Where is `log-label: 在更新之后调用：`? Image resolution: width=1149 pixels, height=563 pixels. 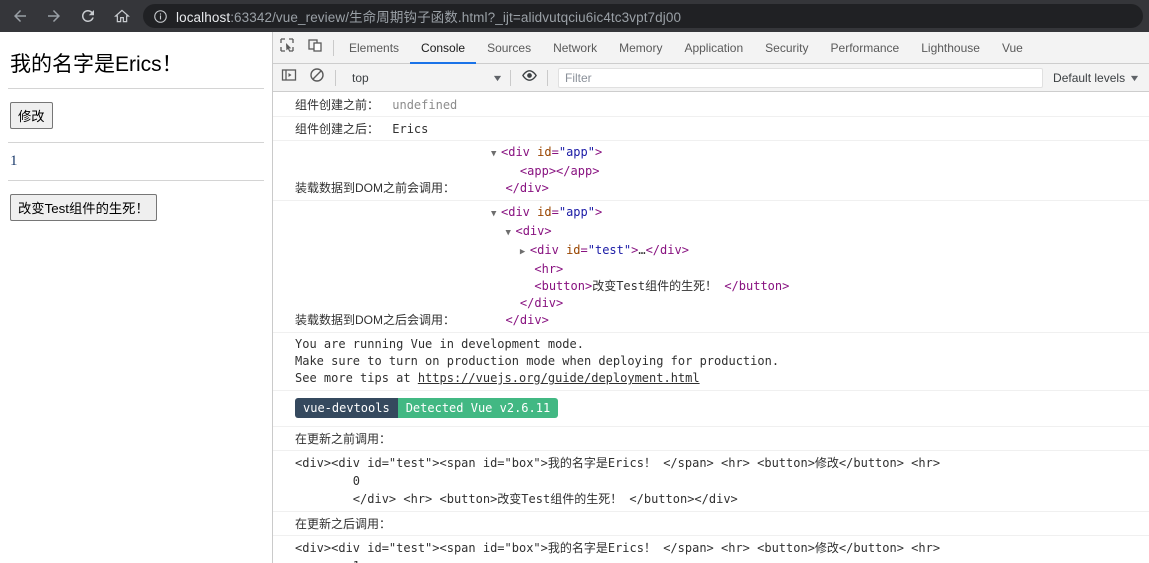
log-label: 在更新之后调用： is located at coordinates (343, 524).